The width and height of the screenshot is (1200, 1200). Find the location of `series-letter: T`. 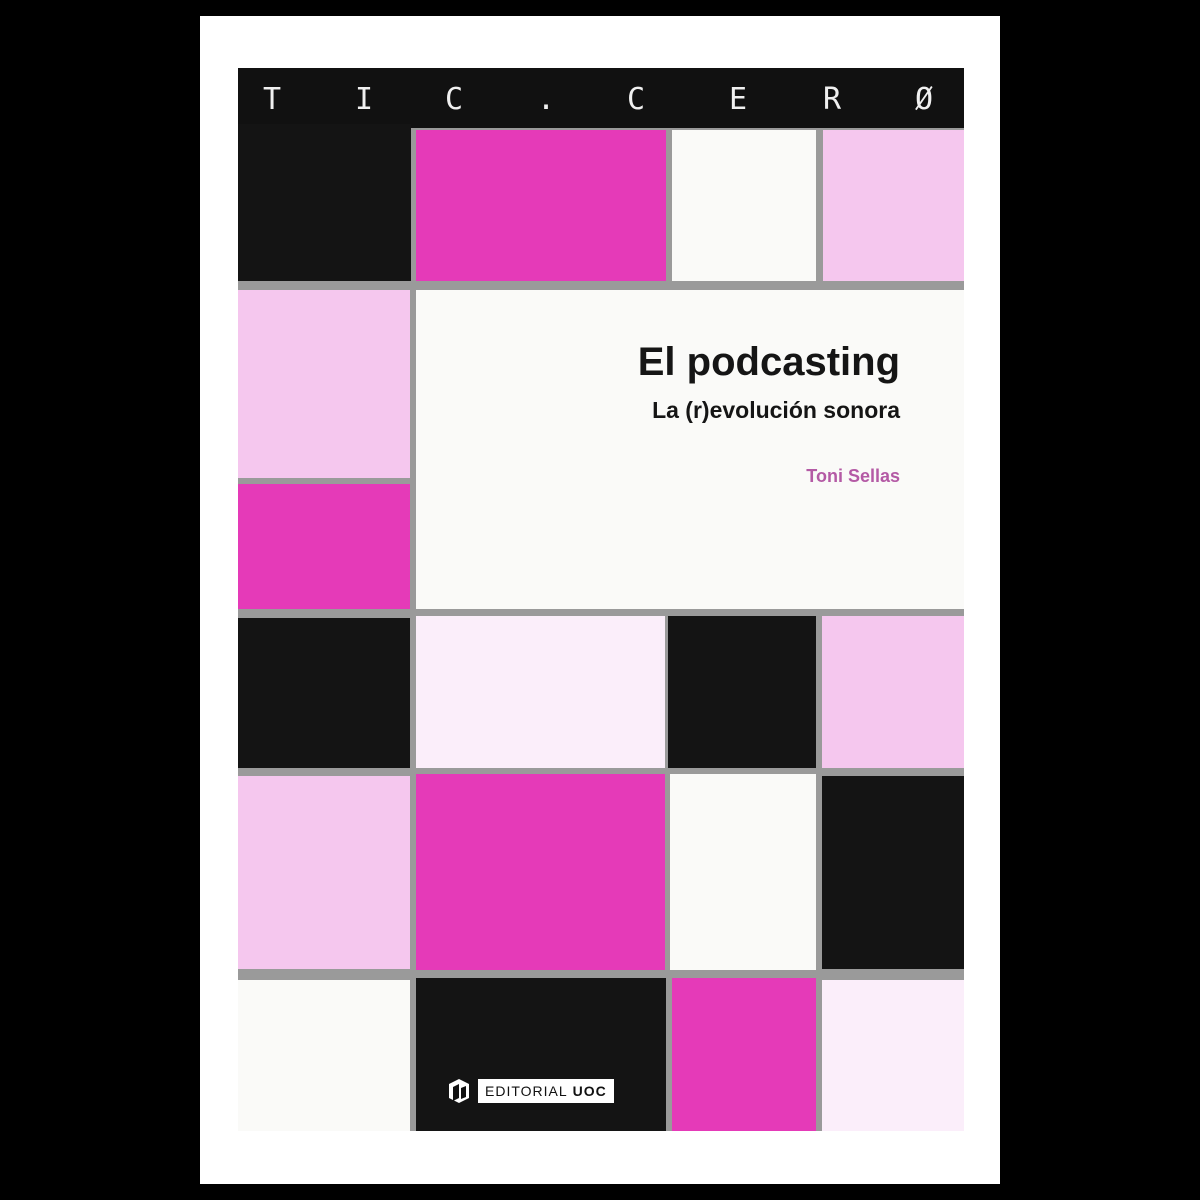

series-letter: T is located at coordinates (272, 99).